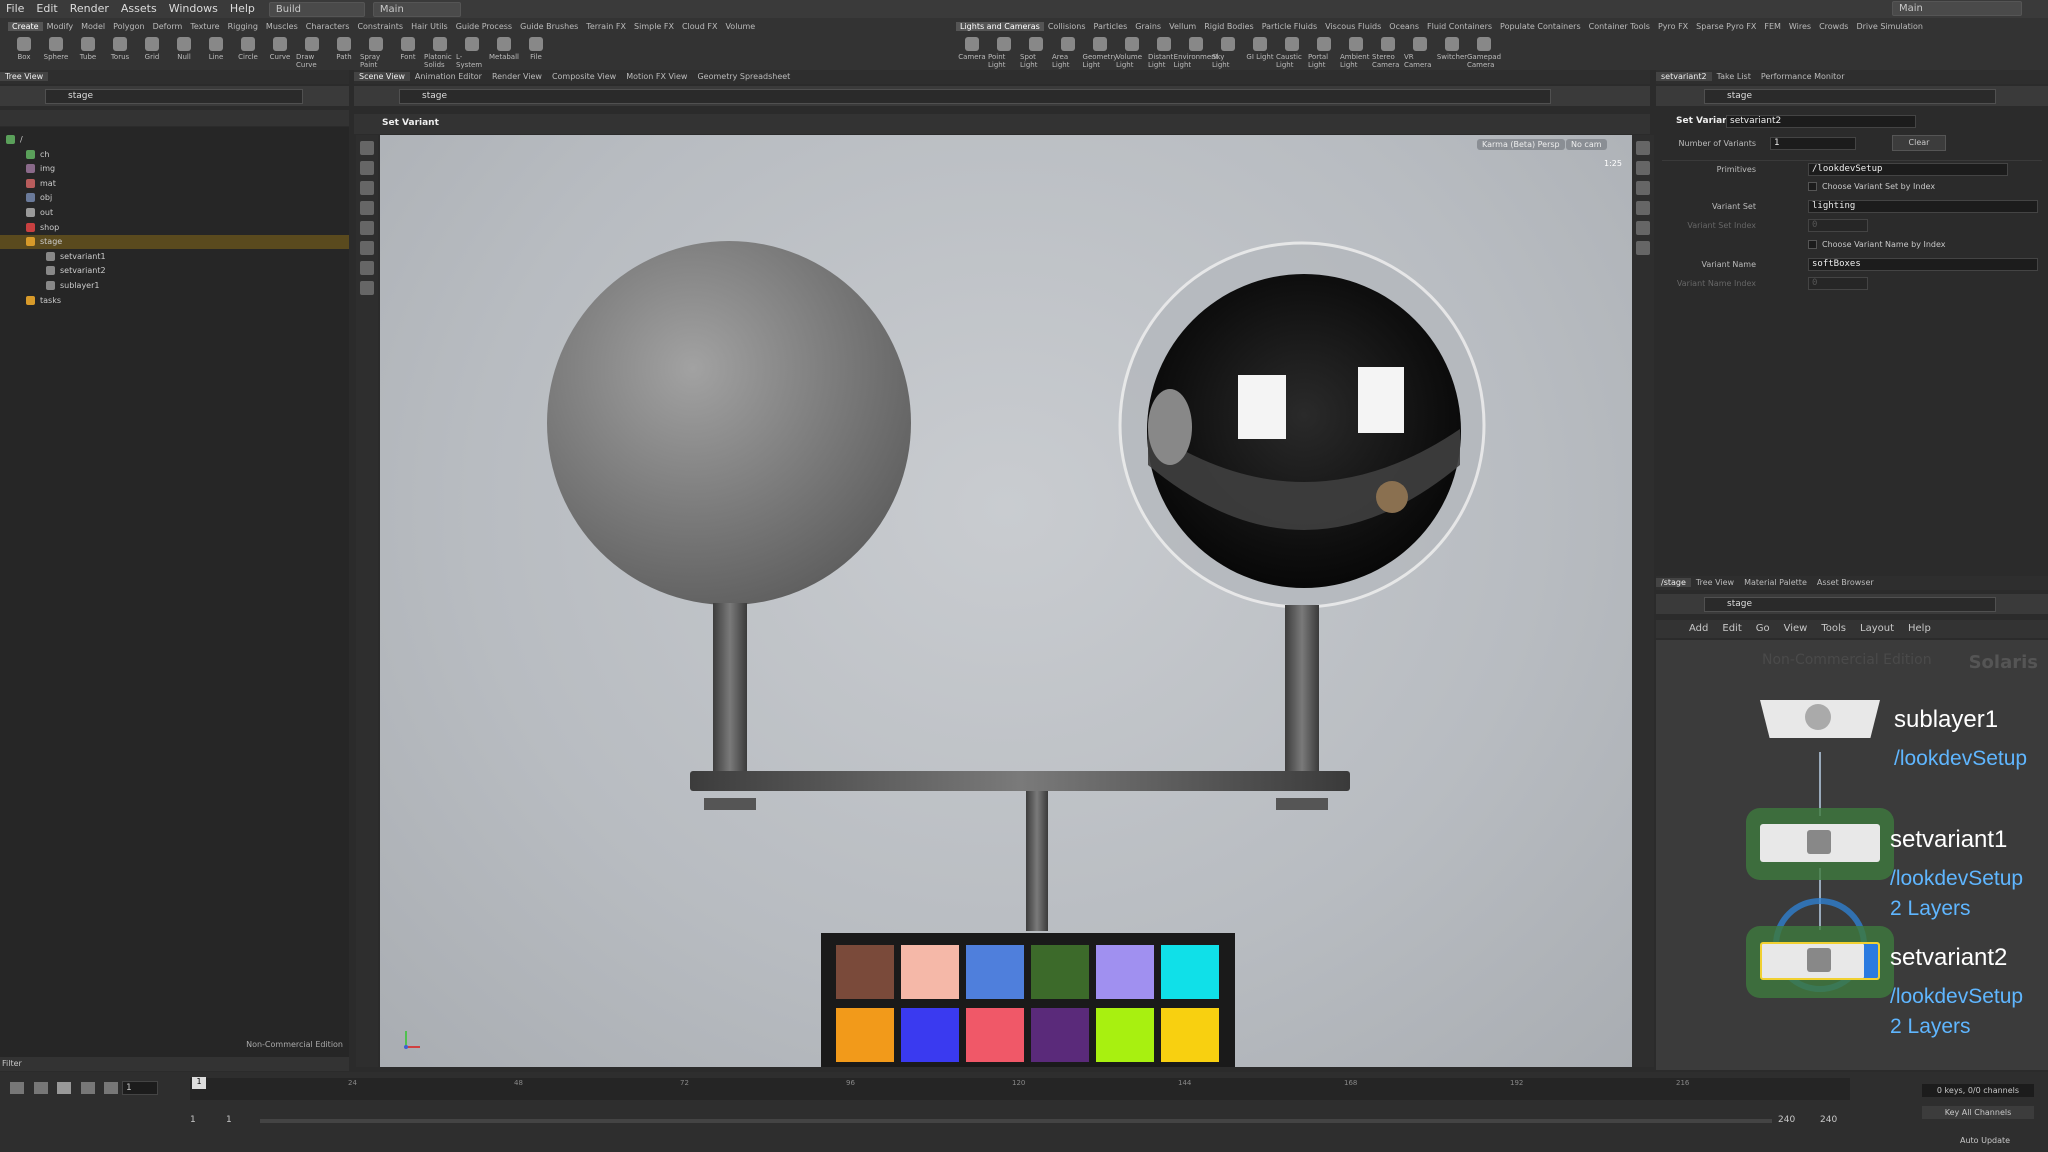  Describe the element at coordinates (1260, 47) in the screenshot. I see `shelf-tool-gi-light: GI Light` at that location.